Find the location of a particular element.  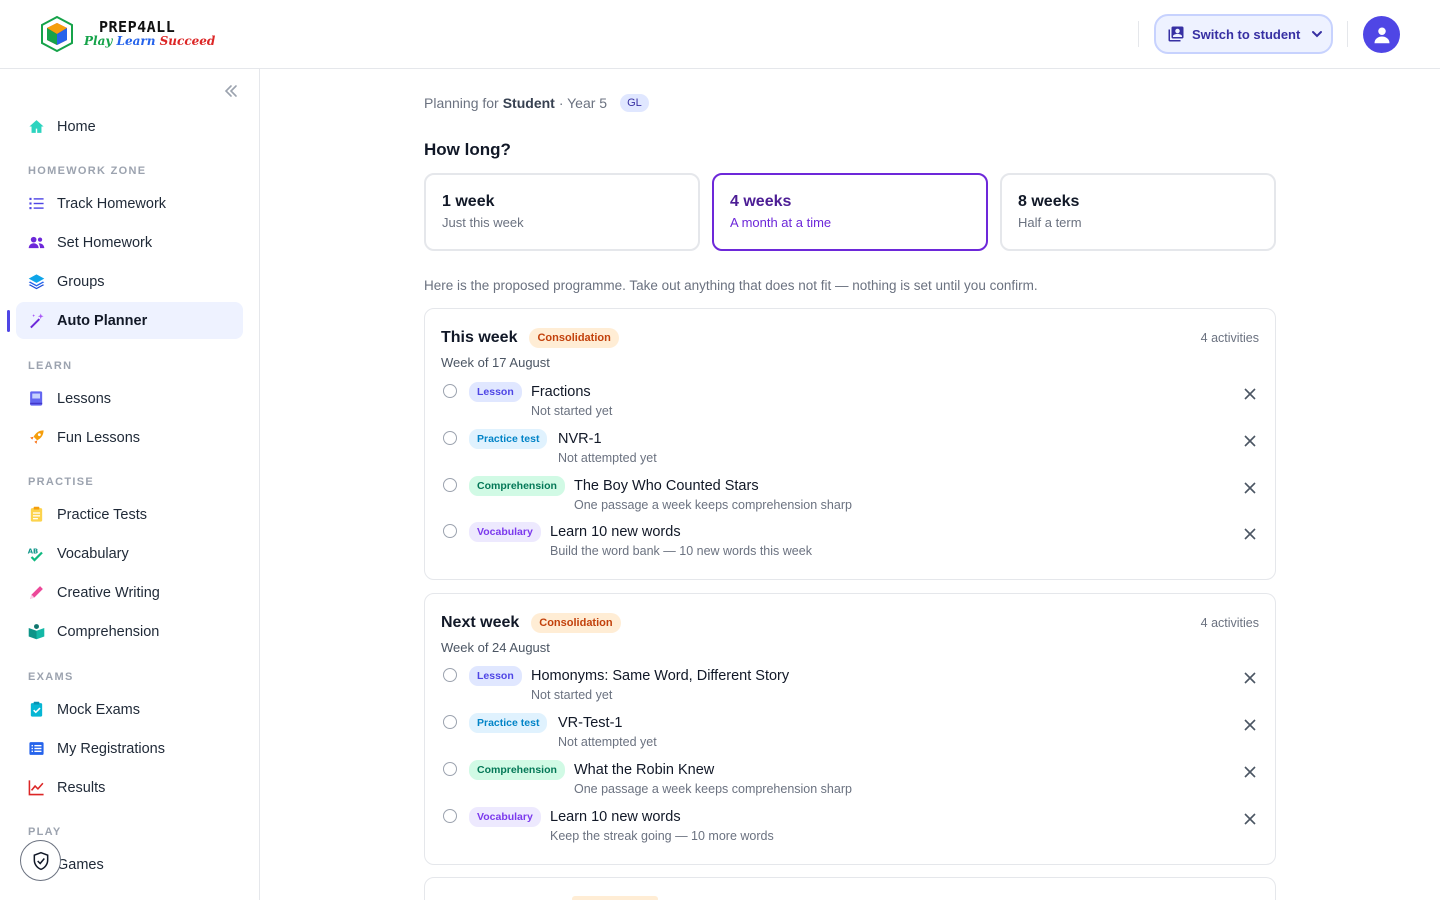

duration-subtitle: Just this week is located at coordinates (483, 222).